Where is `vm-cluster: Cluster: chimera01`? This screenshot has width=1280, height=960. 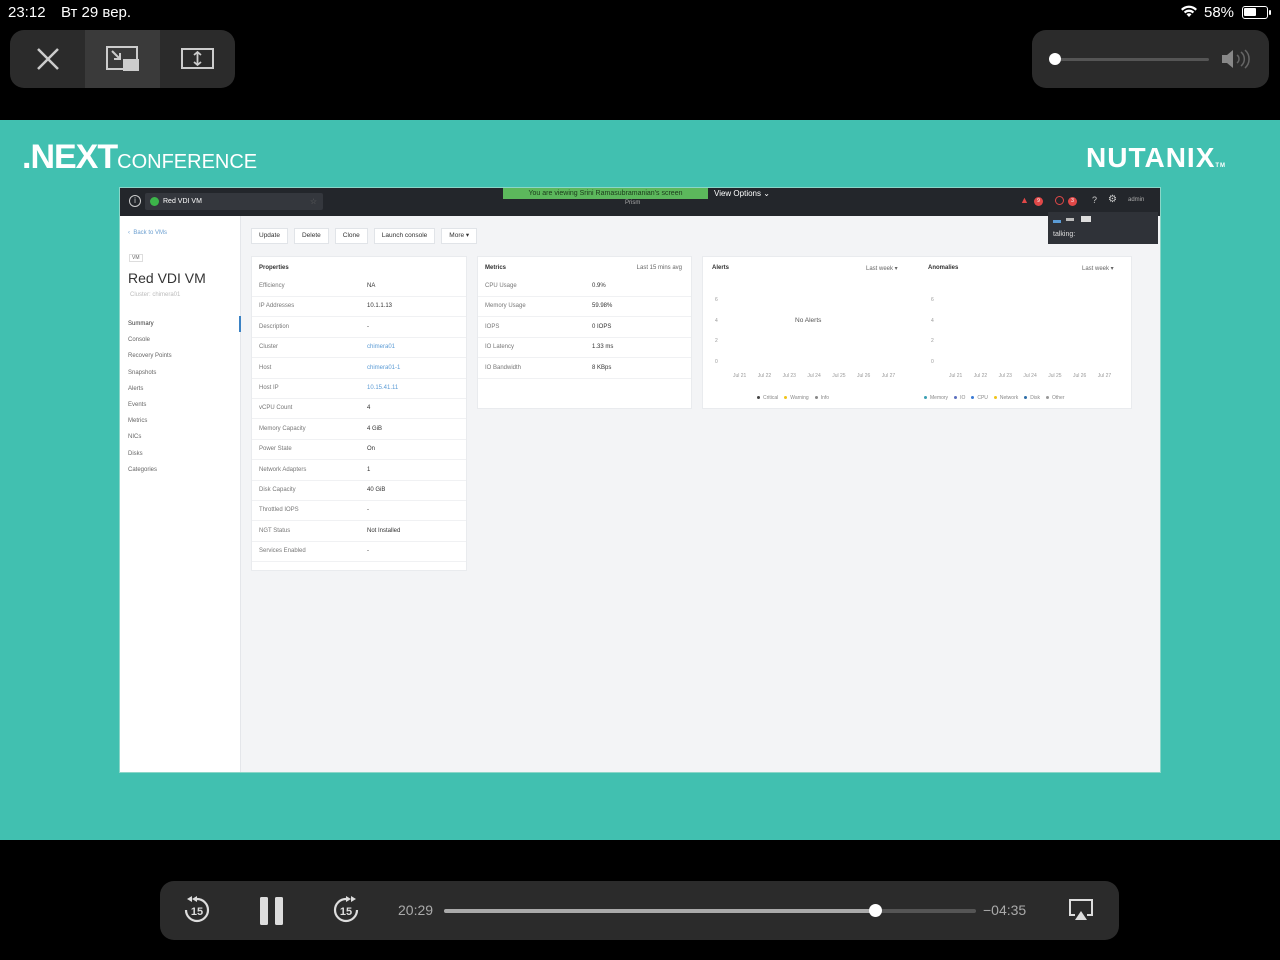 vm-cluster: Cluster: chimera01 is located at coordinates (155, 295).